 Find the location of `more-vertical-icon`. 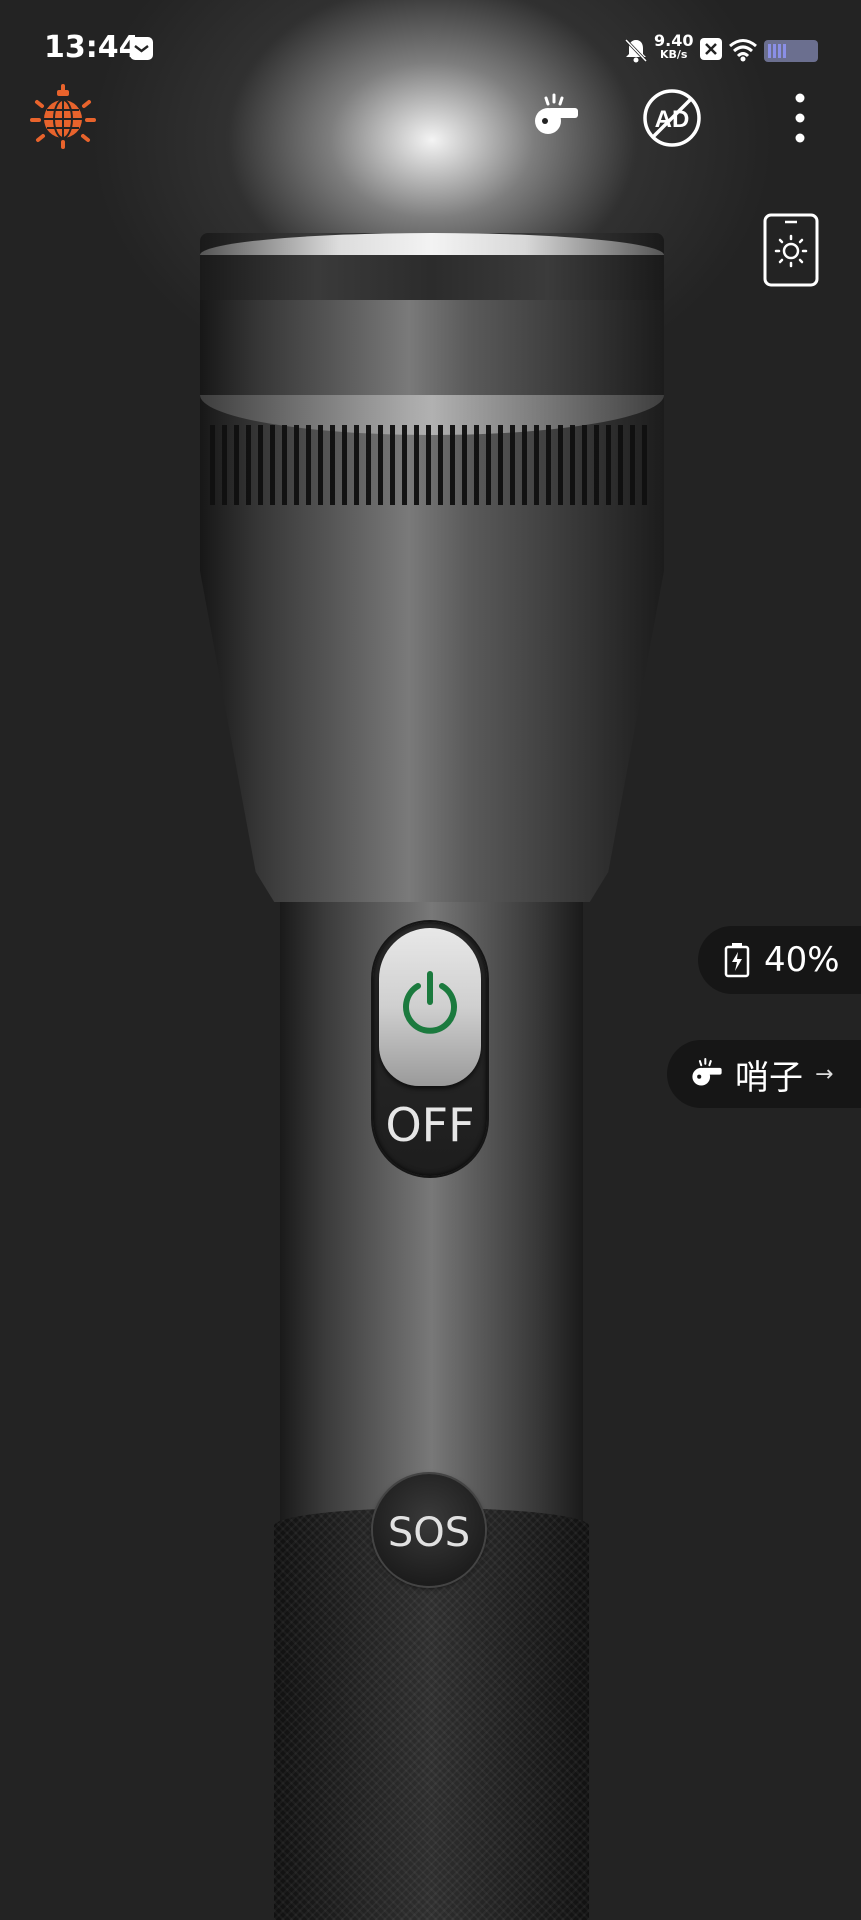

more-vertical-icon is located at coordinates (800, 118).